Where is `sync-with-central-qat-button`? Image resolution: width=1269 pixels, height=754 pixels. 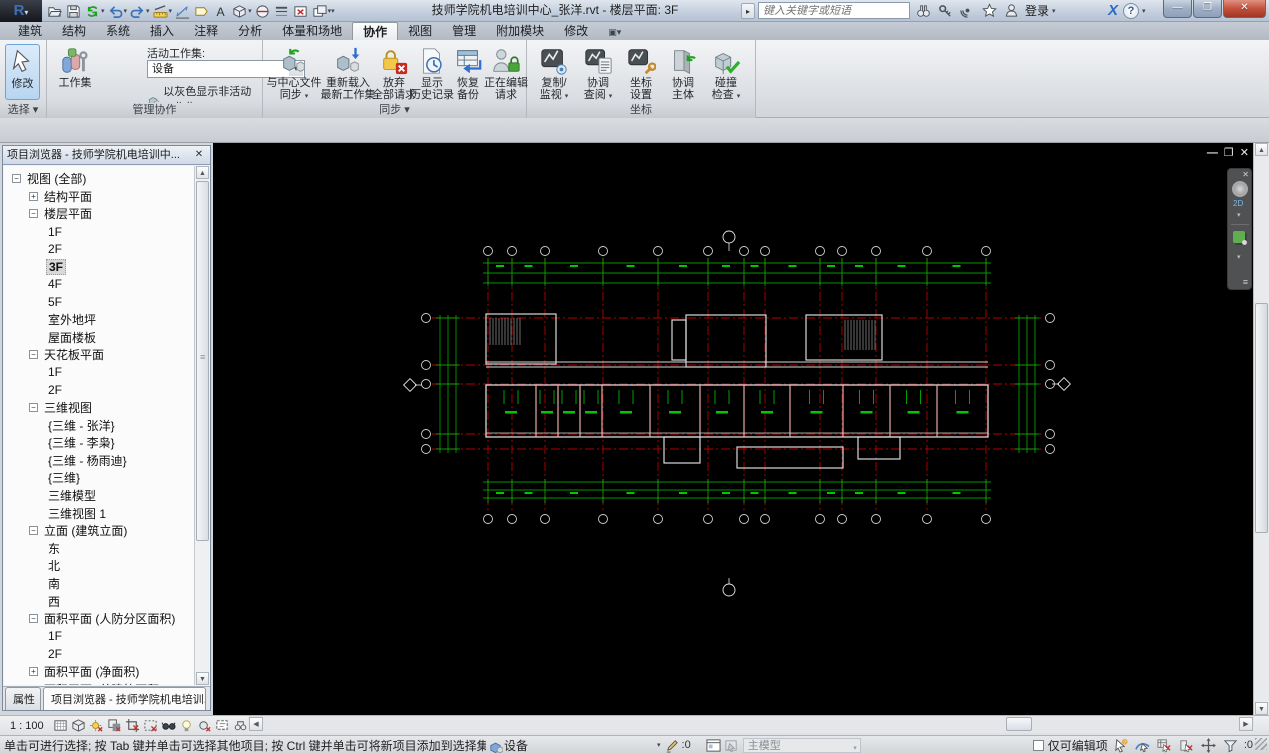 sync-with-central-qat-button is located at coordinates (92, 11).